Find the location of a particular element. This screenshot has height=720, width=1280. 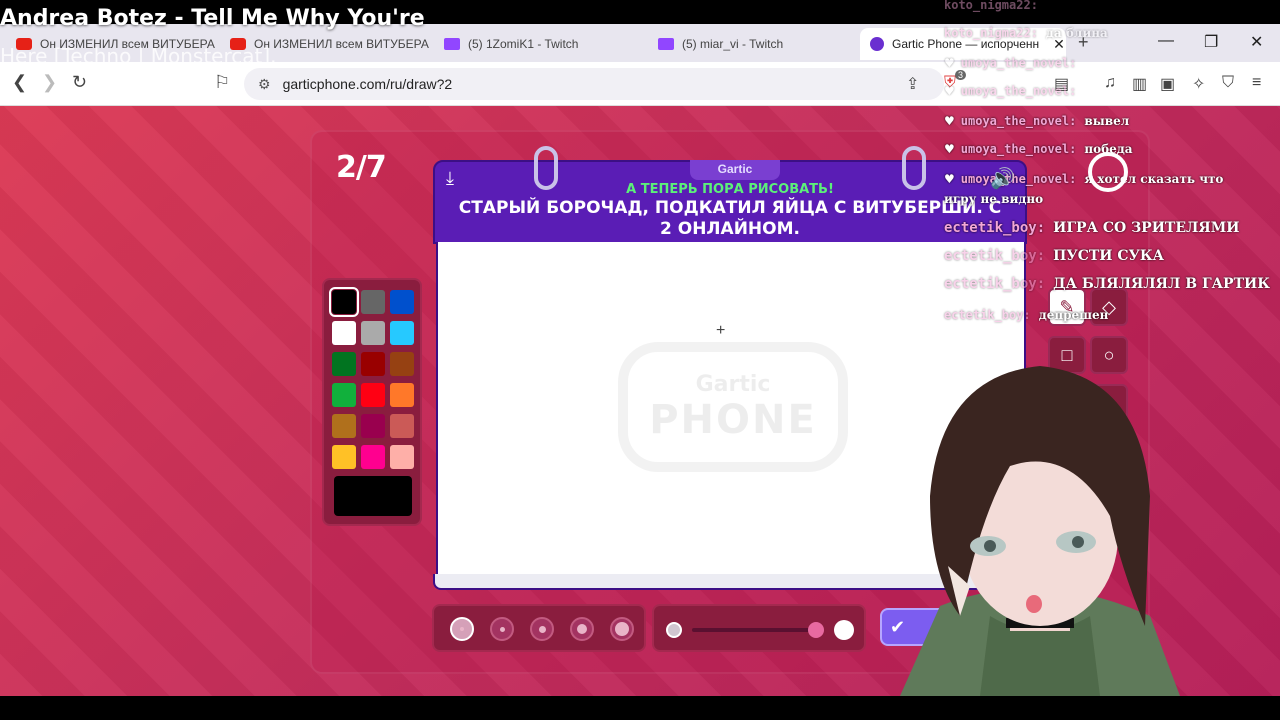

site-settings-icon: ⚙ is located at coordinates (264, 84).